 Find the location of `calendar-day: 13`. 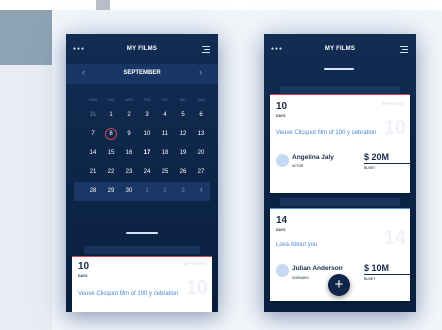

calendar-day: 13 is located at coordinates (201, 134).